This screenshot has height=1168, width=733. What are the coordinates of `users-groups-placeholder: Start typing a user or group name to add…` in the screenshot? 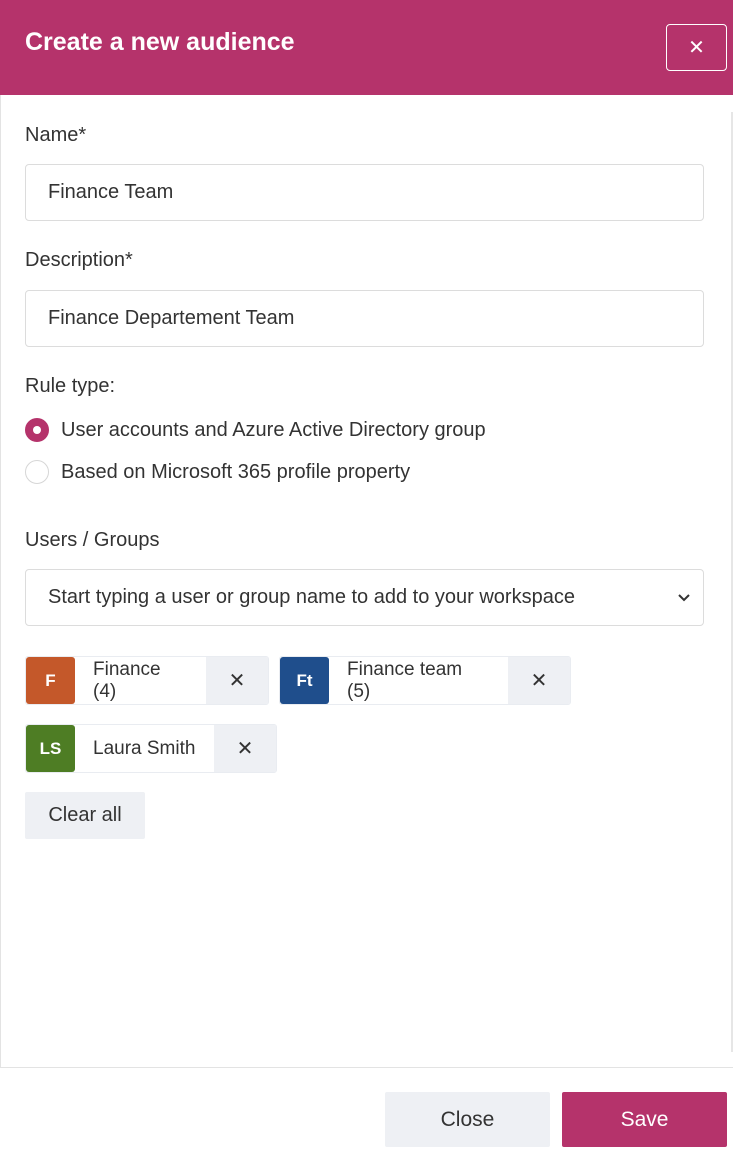 It's located at (311, 597).